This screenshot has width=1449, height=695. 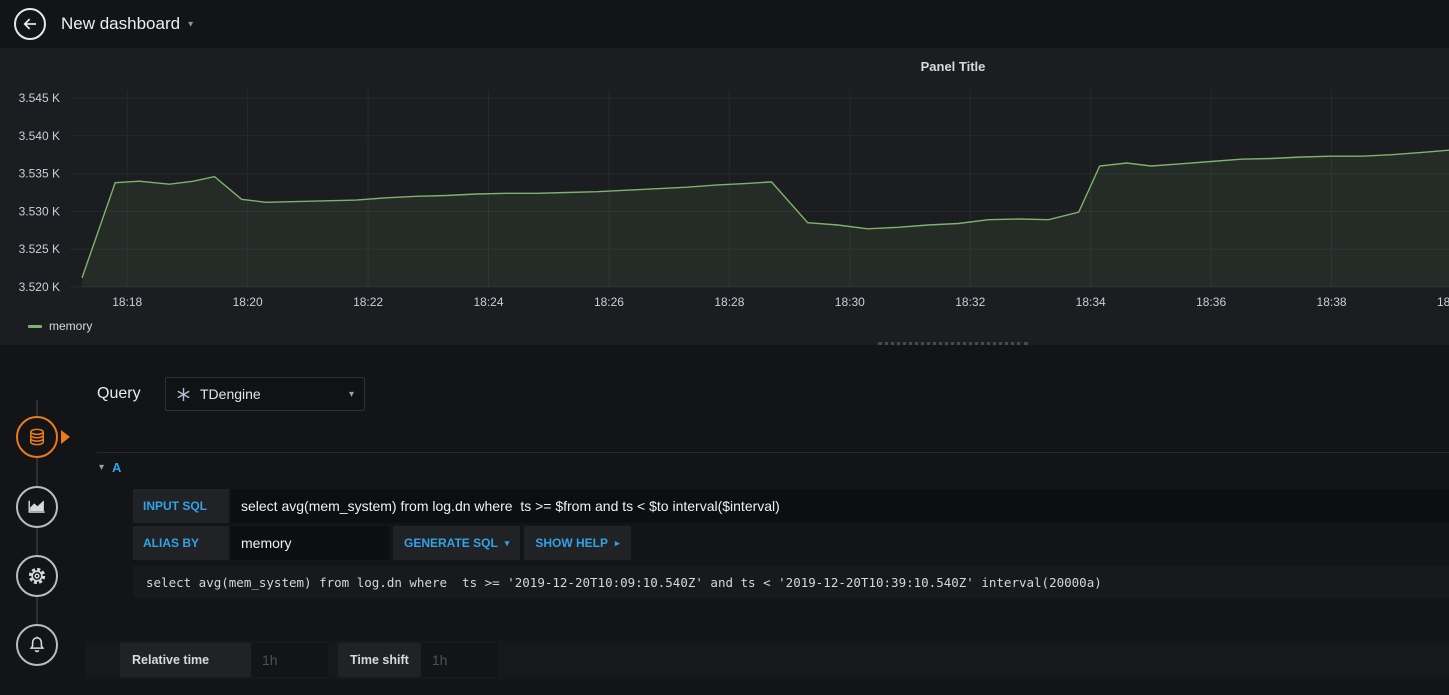 I want to click on svg-text: 3.535 K, so click(x=39, y=174).